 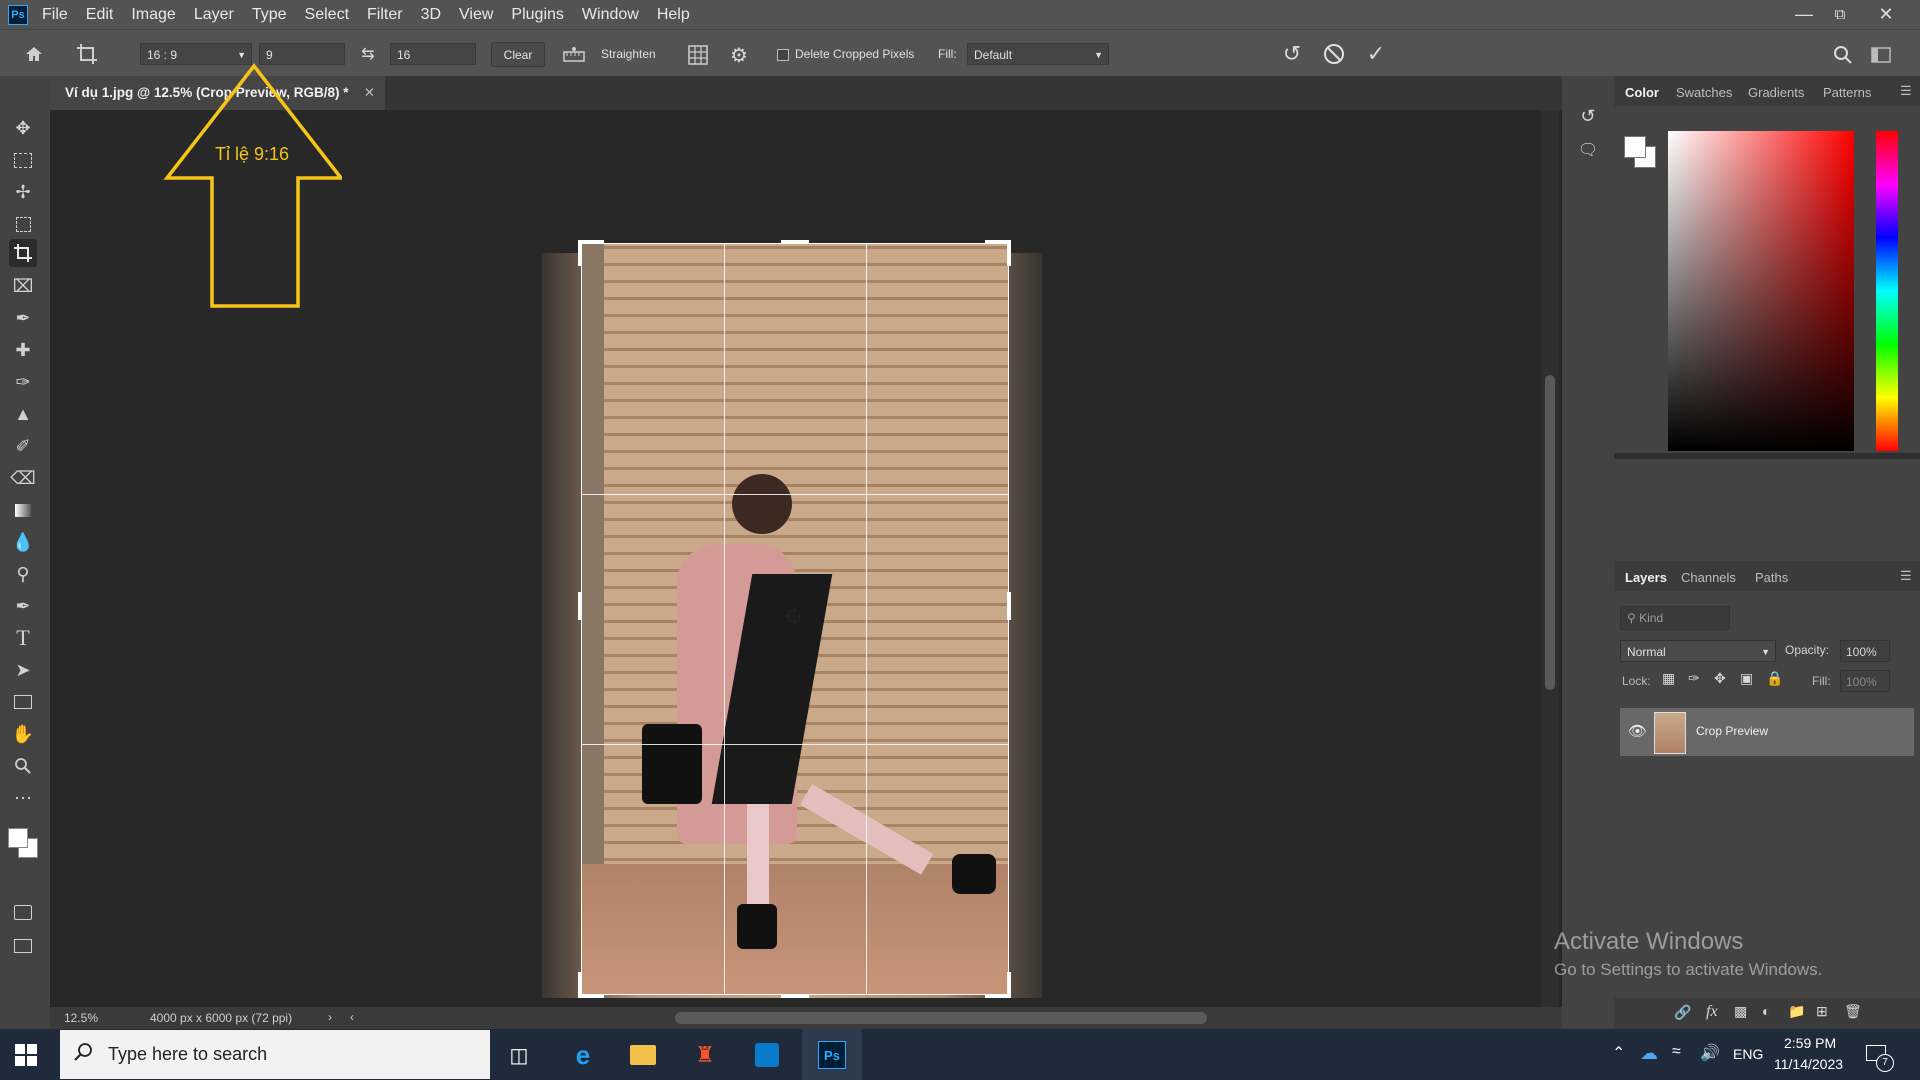 I want to click on fill-select: Default ▼, so click(x=1038, y=54).